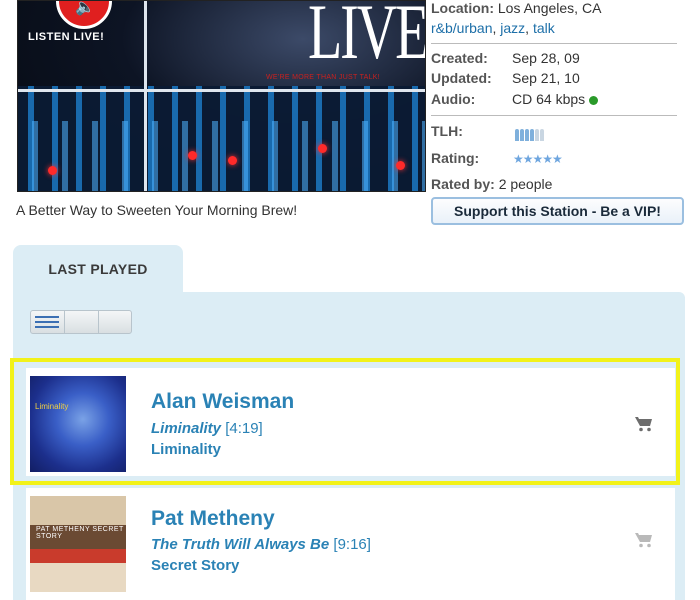  I want to click on updated-value: Sep 21, 10, so click(546, 78).